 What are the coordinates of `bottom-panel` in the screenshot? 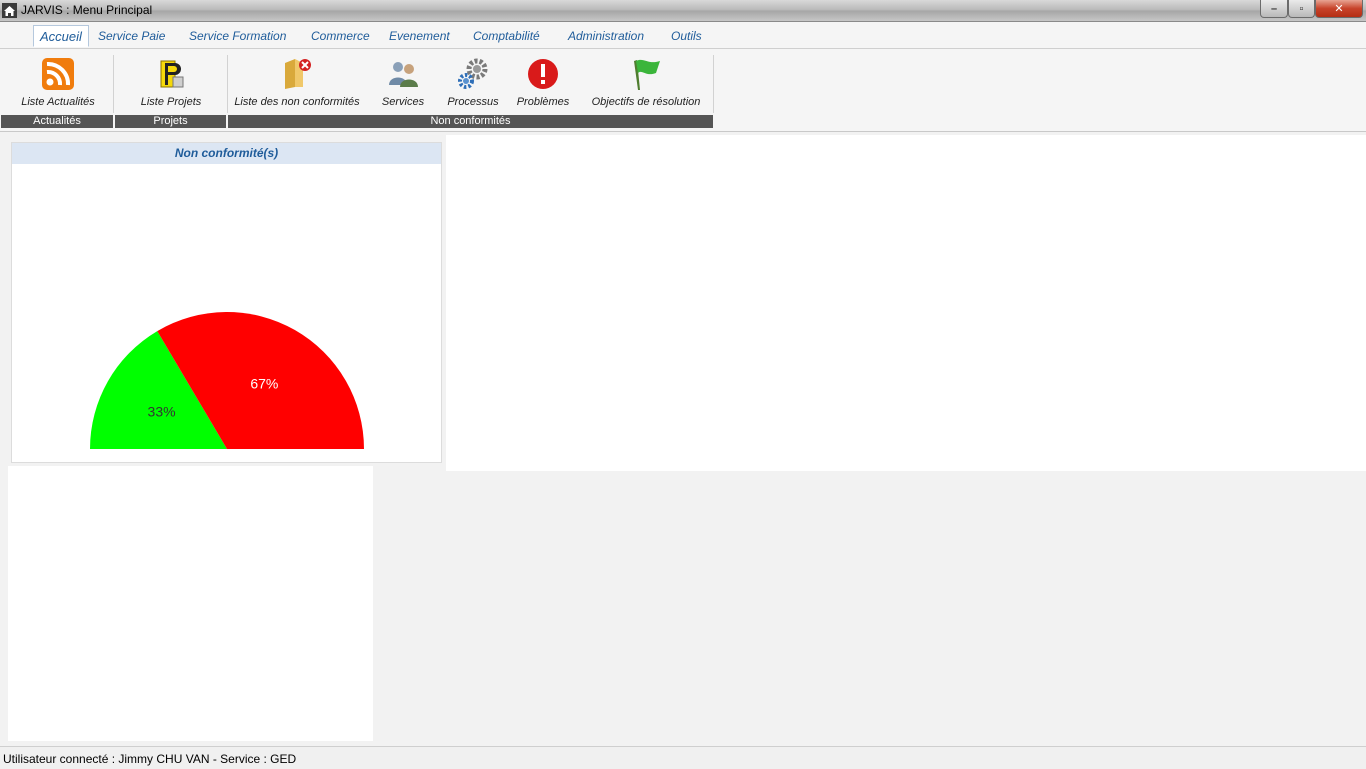 It's located at (190, 603).